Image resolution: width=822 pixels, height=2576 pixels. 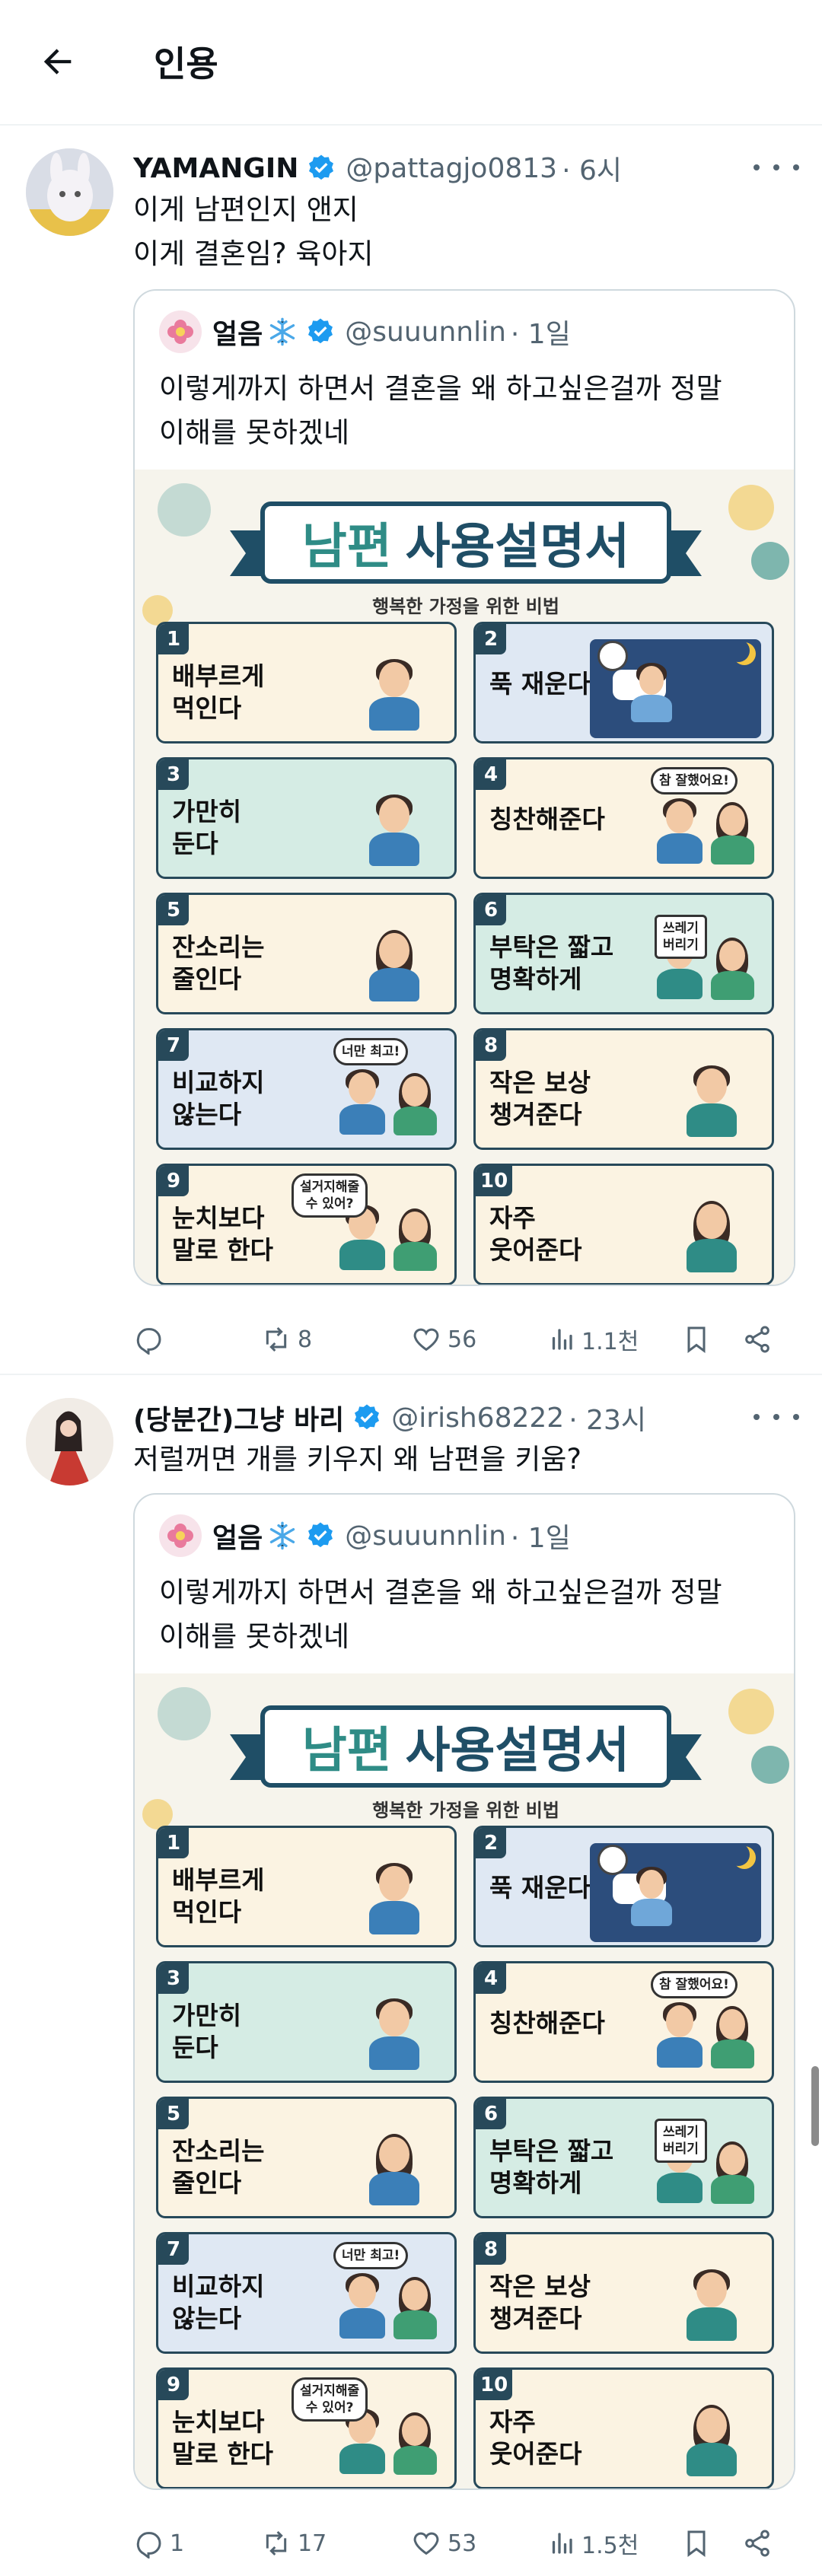 I want to click on scrollbar, so click(x=815, y=2106).